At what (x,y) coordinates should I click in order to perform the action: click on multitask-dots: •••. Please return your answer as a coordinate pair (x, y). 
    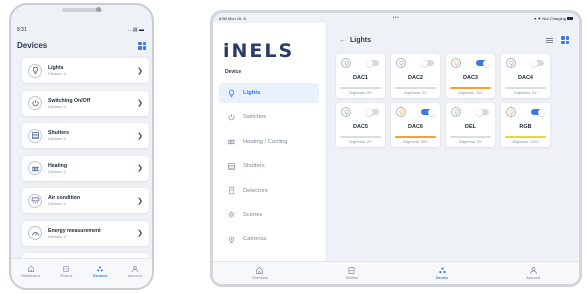
    Looking at the image, I should click on (396, 18).